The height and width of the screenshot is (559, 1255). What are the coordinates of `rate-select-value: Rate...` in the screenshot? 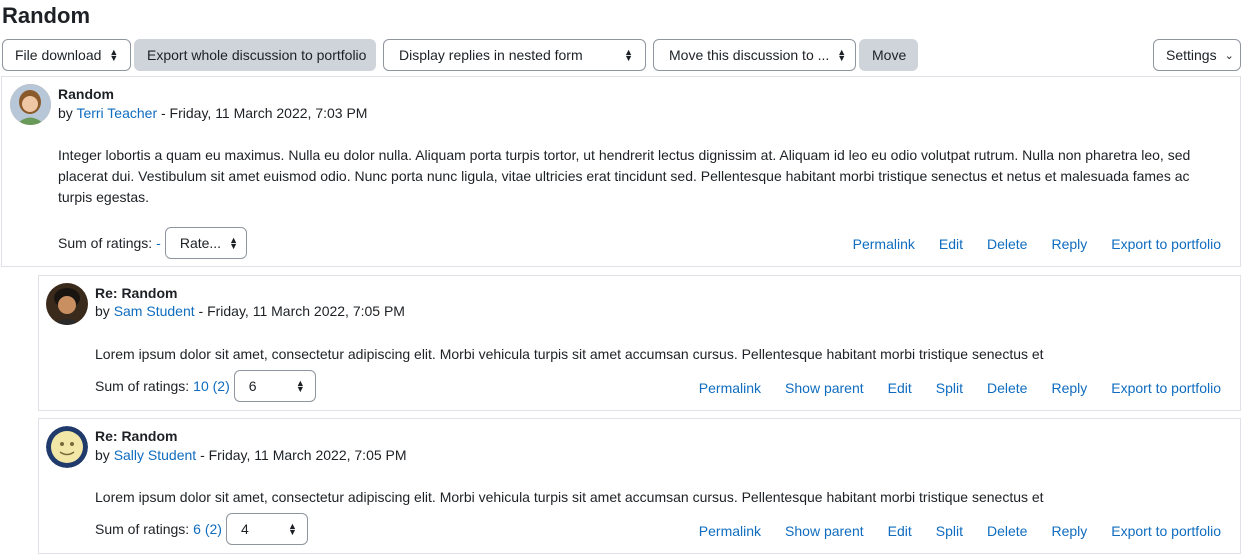 It's located at (200, 243).